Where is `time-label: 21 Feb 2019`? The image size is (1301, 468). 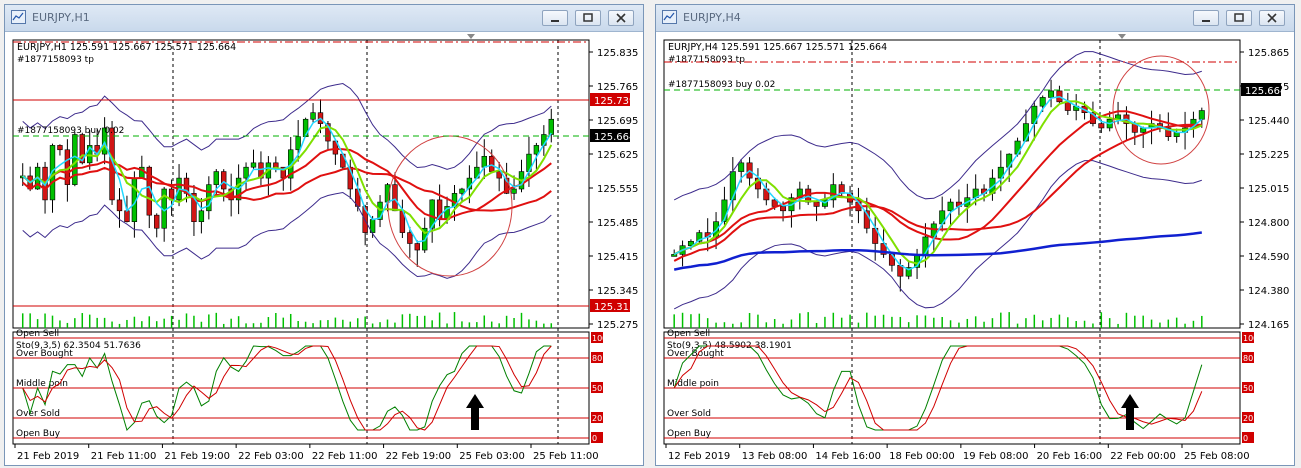
time-label: 21 Feb 2019 is located at coordinates (48, 456).